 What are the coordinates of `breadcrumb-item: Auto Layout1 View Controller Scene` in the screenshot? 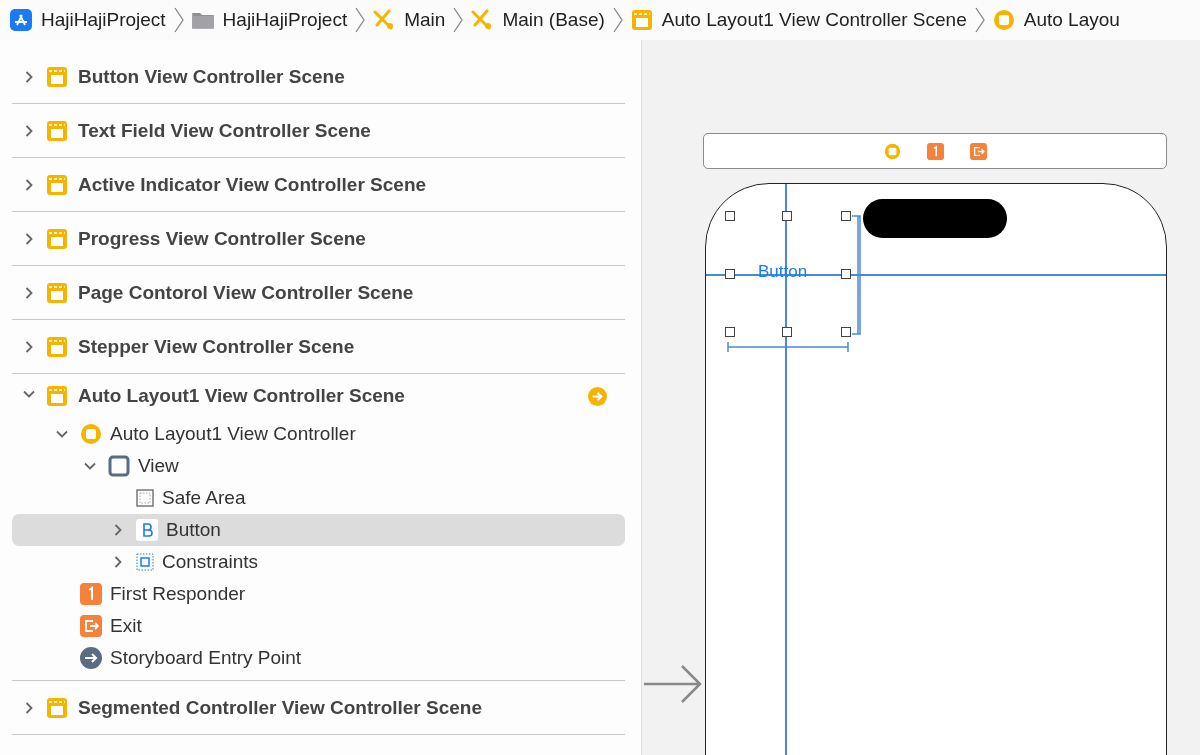 It's located at (798, 20).